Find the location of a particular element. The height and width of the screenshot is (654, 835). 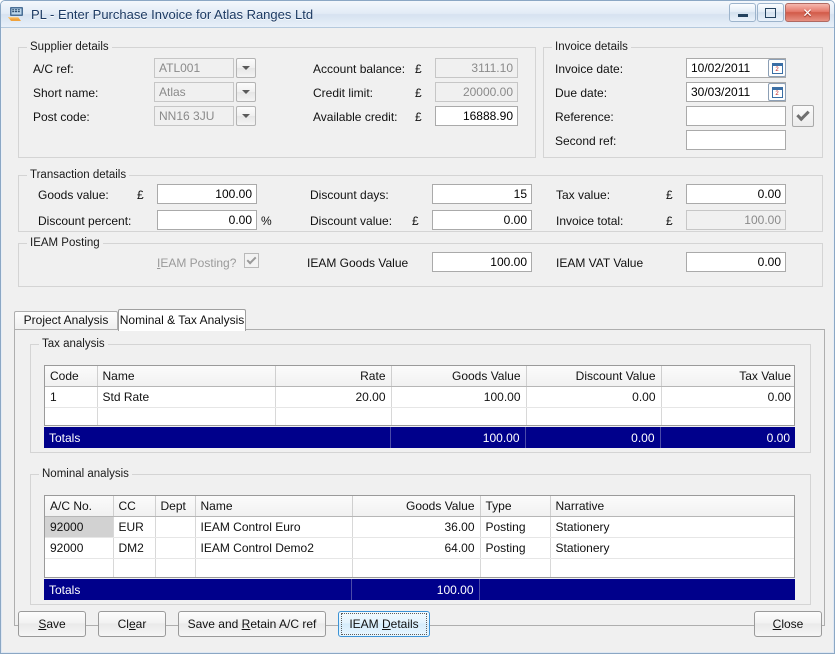

tax-value-input: 0.00 is located at coordinates (736, 194).